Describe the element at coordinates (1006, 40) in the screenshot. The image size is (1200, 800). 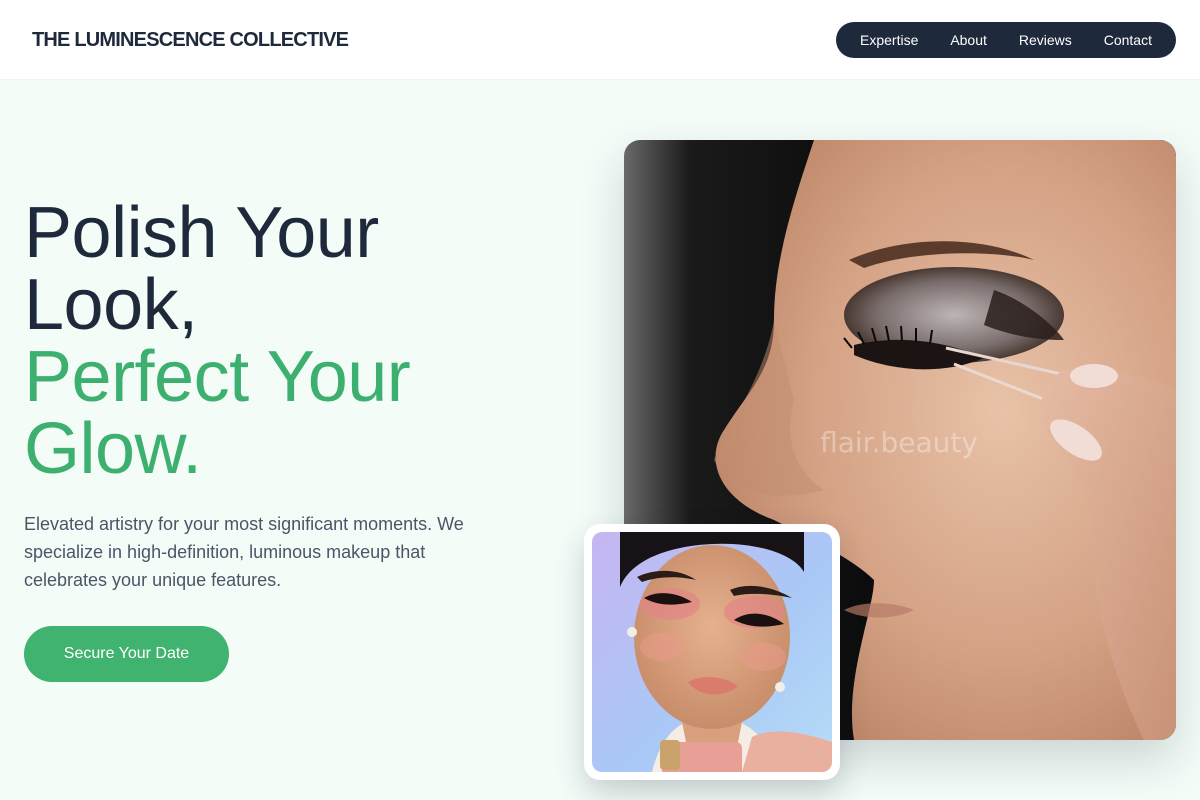
I see `main-nav: Expertise About Reviews Contact` at that location.